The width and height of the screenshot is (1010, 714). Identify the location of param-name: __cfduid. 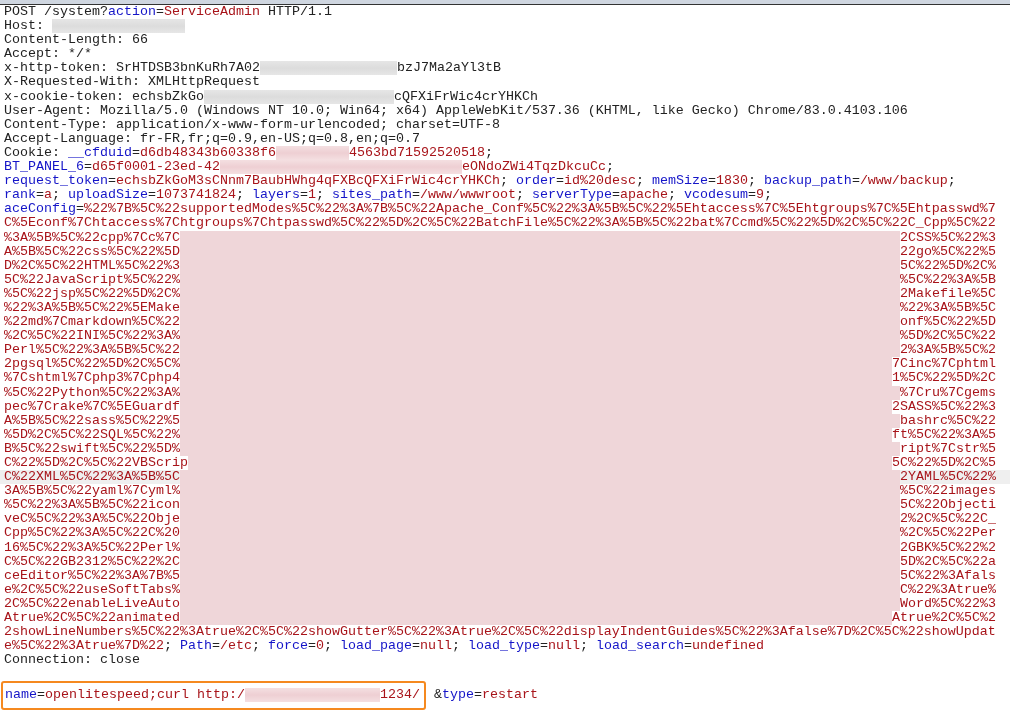
(100, 153).